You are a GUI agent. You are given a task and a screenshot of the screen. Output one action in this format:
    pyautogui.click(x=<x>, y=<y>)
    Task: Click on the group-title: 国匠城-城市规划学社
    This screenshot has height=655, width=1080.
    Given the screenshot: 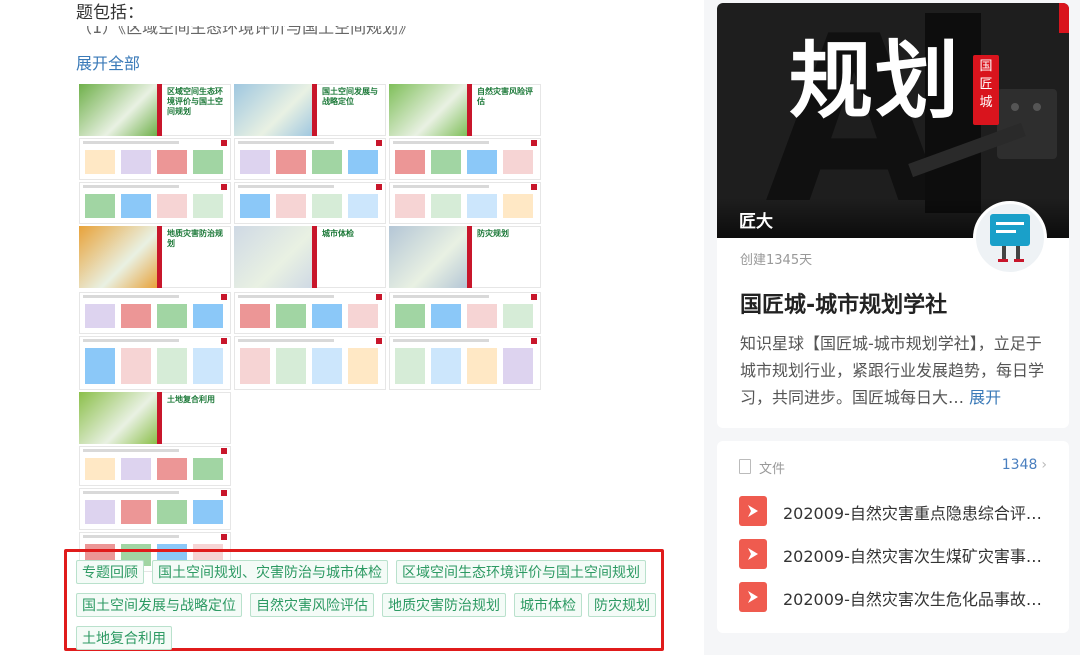 What is the action you would take?
    pyautogui.click(x=843, y=303)
    